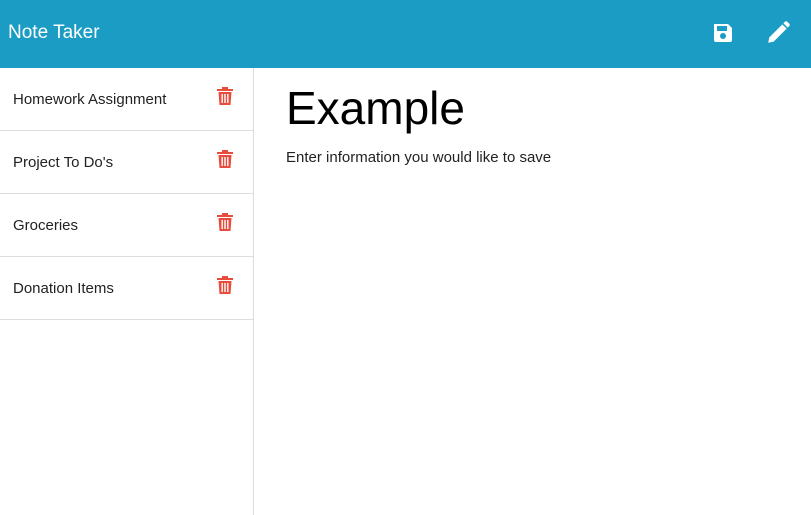 This screenshot has height=515, width=811. I want to click on pencil-icon, so click(779, 32).